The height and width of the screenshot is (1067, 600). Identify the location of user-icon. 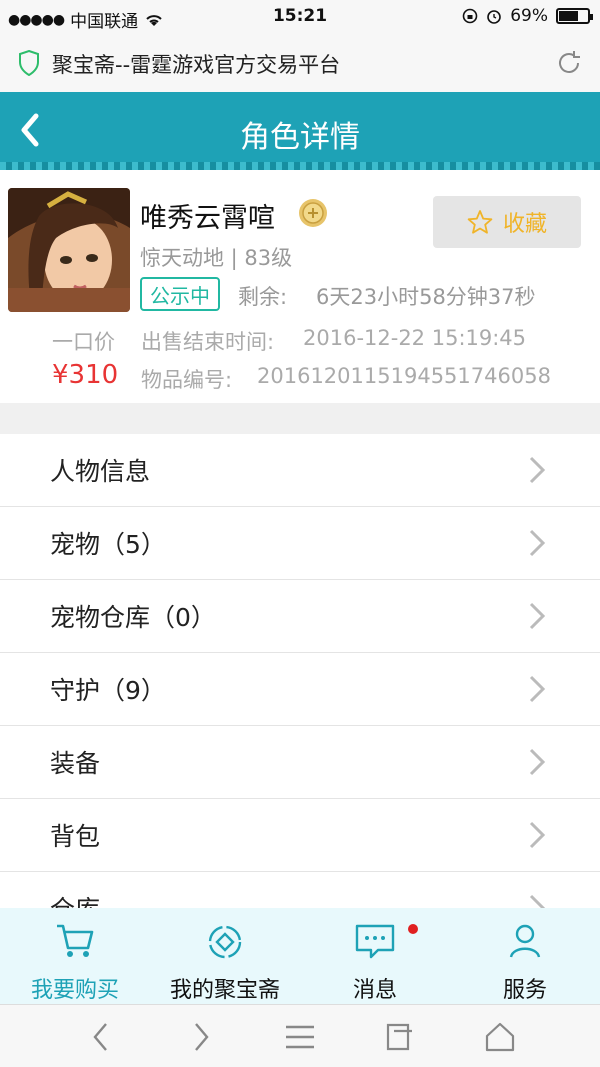
(525, 941).